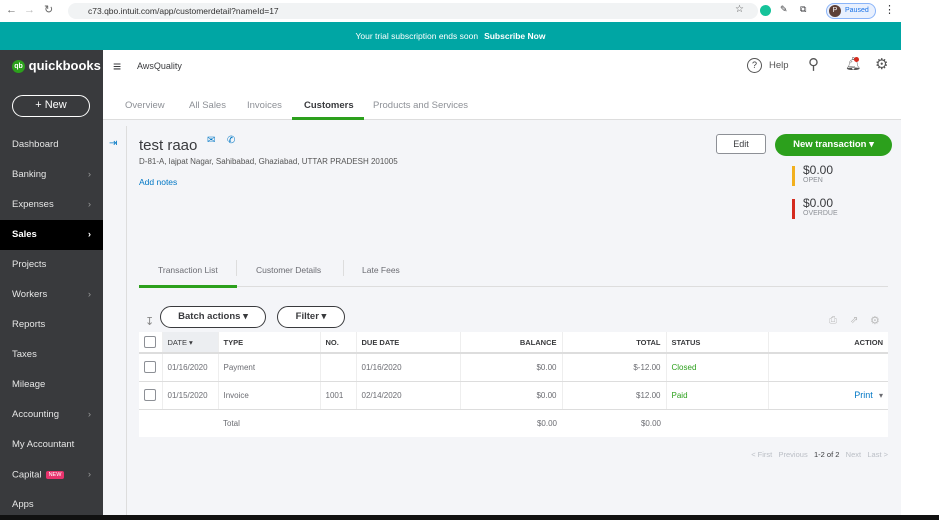  I want to click on sidebar-item-capital: Capital NEW ›, so click(51, 475).